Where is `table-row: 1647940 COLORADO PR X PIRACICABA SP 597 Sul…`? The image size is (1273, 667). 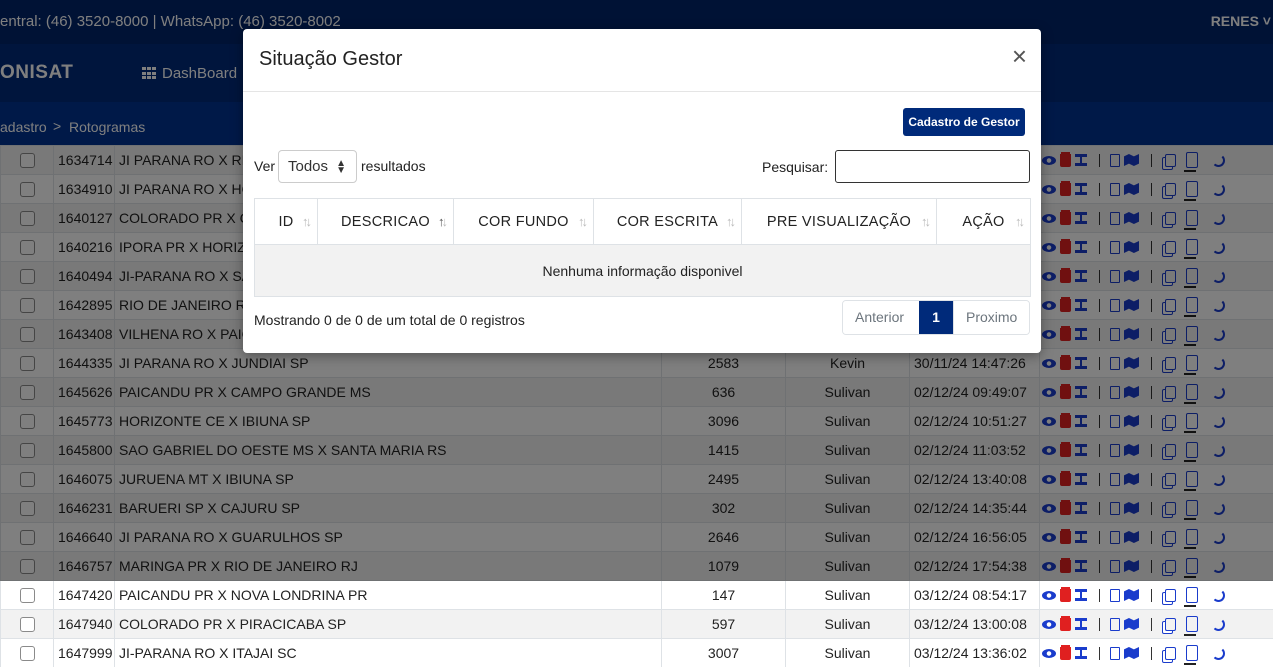 table-row: 1647940 COLORADO PR X PIRACICABA SP 597 Sul… is located at coordinates (636, 624).